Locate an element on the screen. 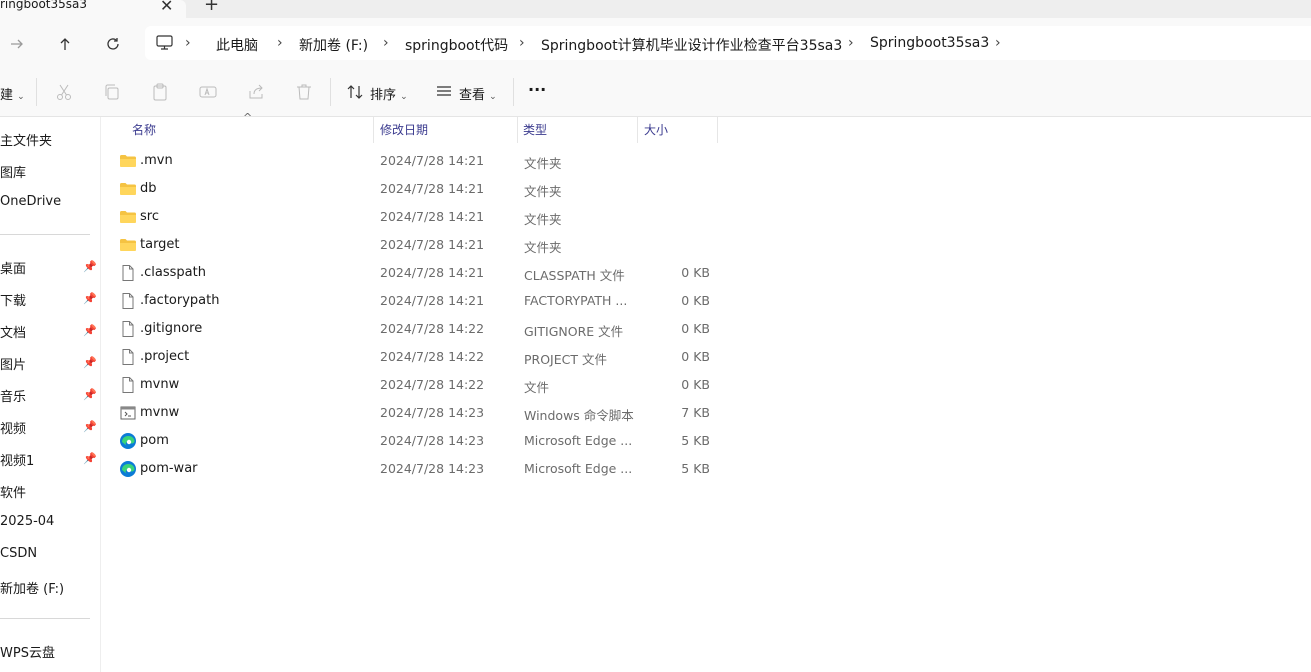  table-row: .project 2024/7/28 14:22 PROJECT 文件 0 KB is located at coordinates (415, 357).